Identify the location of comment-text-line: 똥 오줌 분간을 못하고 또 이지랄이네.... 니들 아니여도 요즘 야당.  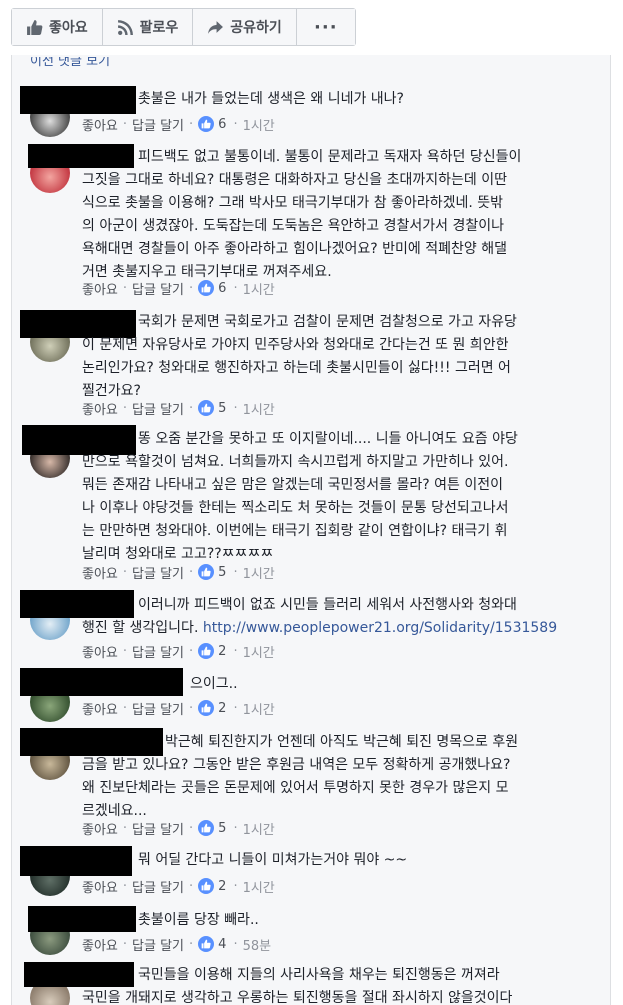
(328, 439).